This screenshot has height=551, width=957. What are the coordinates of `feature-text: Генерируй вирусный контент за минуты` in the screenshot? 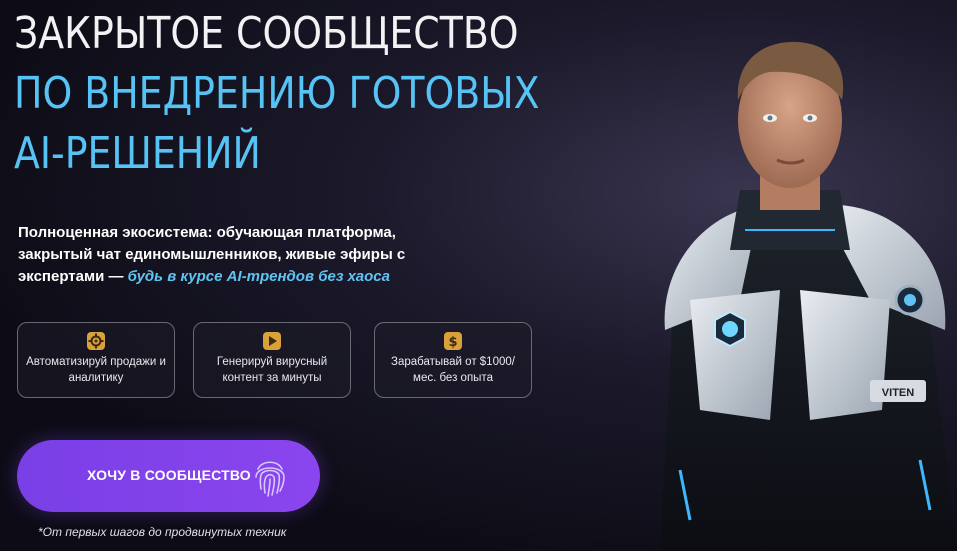 It's located at (272, 370).